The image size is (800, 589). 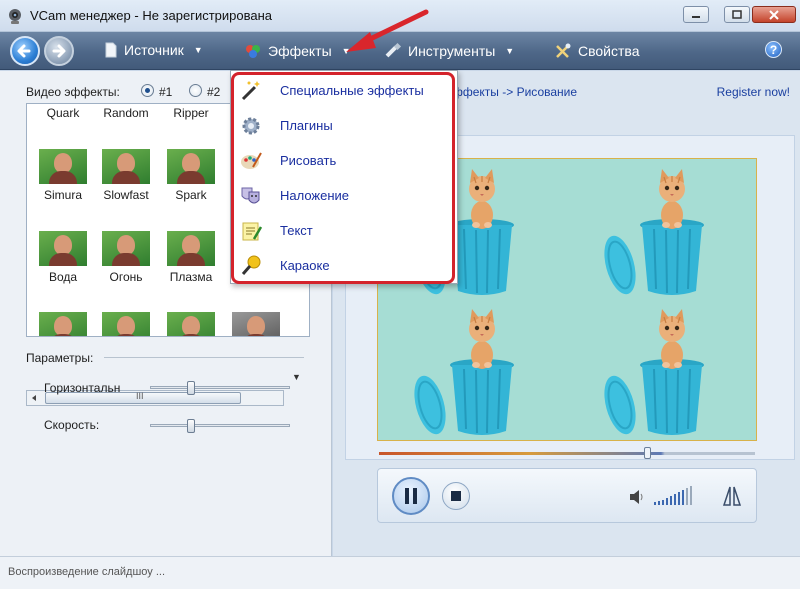 I want to click on scrollbar-grip: III, so click(x=140, y=396).